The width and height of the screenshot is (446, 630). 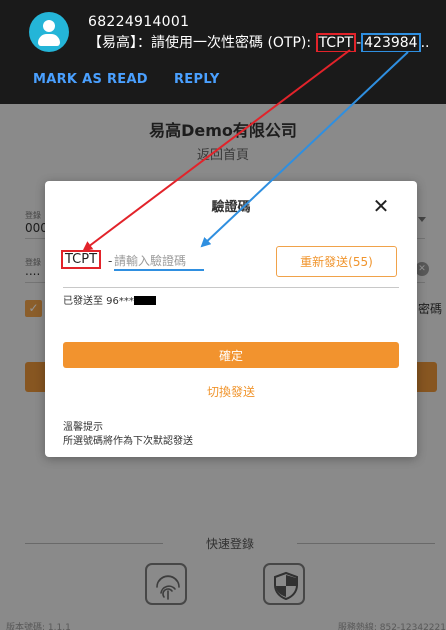 I want to click on otp-prefix-label: TCPT, so click(x=81, y=259).